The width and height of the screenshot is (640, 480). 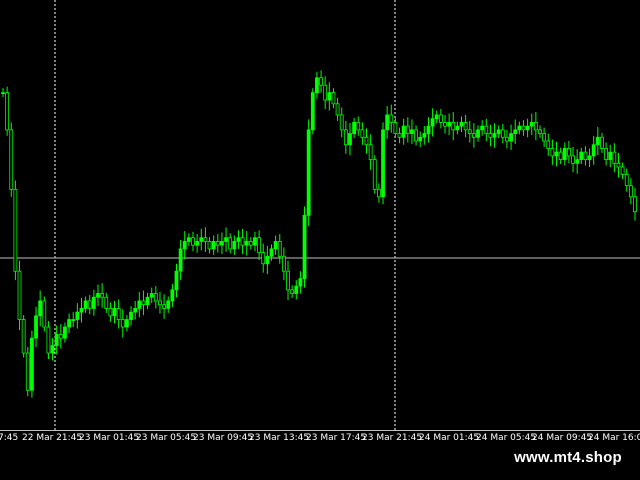 What do you see at coordinates (449, 438) in the screenshot?
I see `time-tick-label: 24 Mar 01:45` at bounding box center [449, 438].